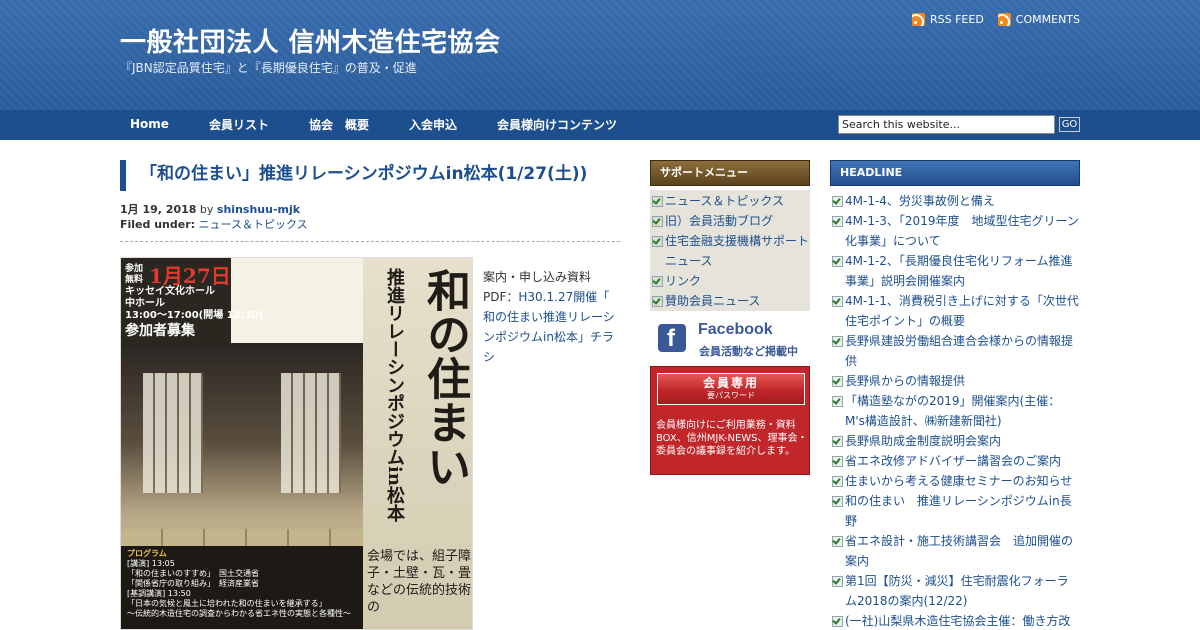 This screenshot has width=1200, height=630. I want to click on support-item-links: リンク, so click(730, 281).